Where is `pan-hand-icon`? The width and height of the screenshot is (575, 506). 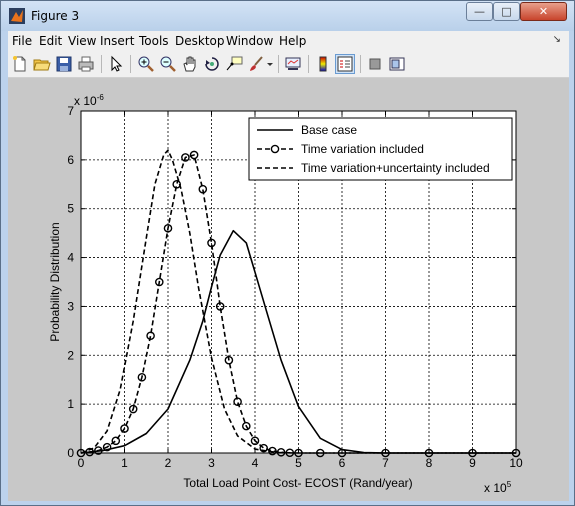 pan-hand-icon is located at coordinates (190, 64).